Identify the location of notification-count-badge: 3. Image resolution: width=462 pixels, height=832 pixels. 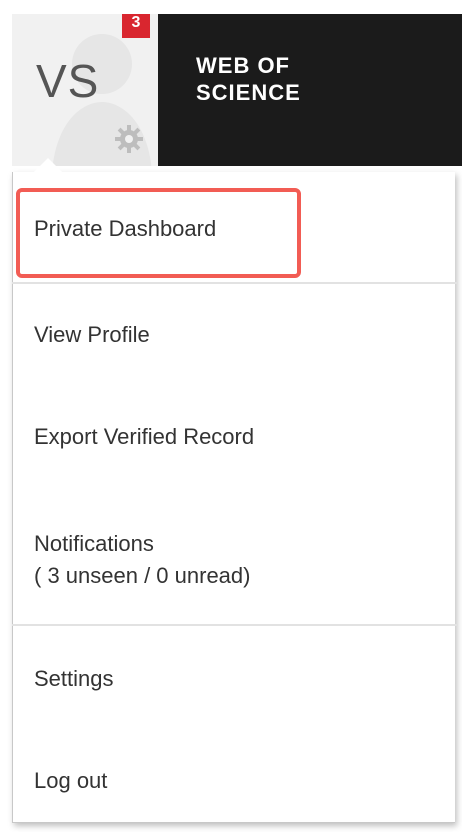
(136, 26).